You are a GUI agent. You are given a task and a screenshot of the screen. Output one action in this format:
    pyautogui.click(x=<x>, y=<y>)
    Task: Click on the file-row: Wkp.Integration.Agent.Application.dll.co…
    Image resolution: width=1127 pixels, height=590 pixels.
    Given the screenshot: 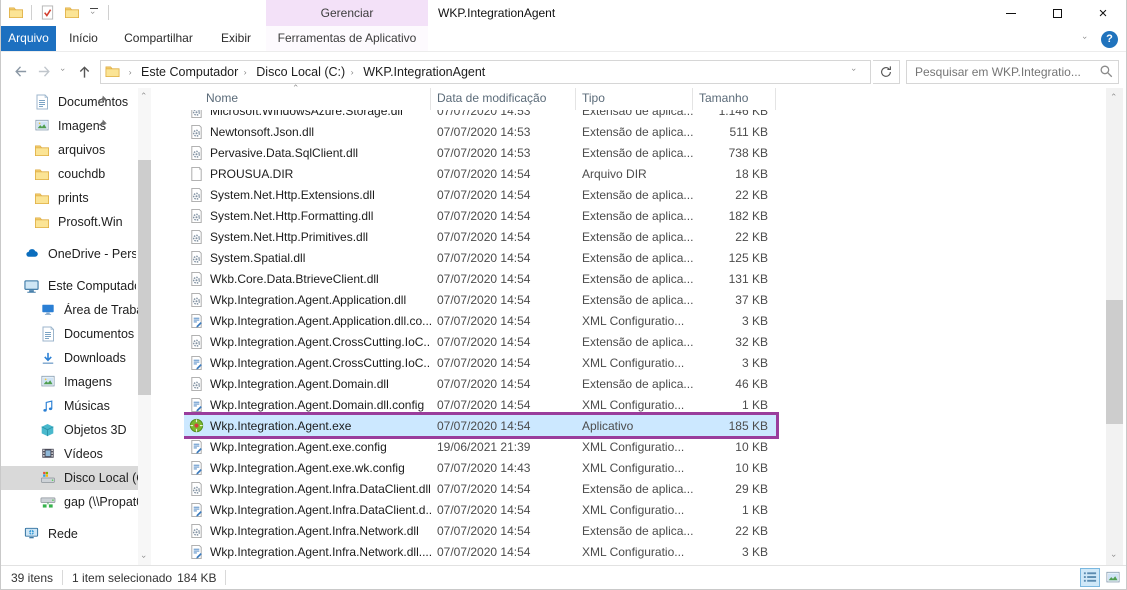 What is the action you would take?
    pyautogui.click(x=480, y=320)
    